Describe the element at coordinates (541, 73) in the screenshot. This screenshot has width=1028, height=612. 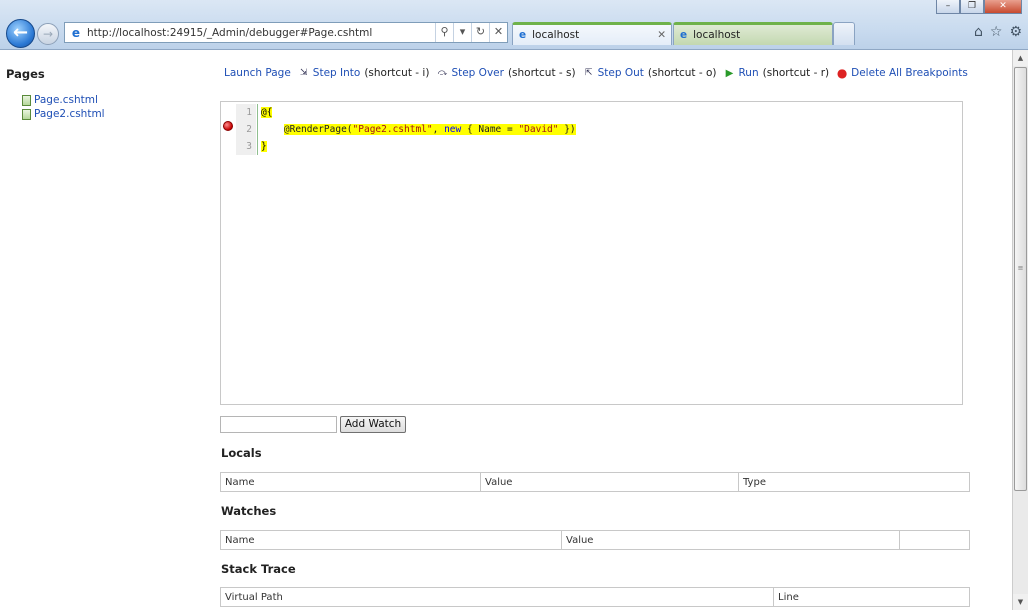
I see `step-over-shortcut: (shortcut - s)` at that location.